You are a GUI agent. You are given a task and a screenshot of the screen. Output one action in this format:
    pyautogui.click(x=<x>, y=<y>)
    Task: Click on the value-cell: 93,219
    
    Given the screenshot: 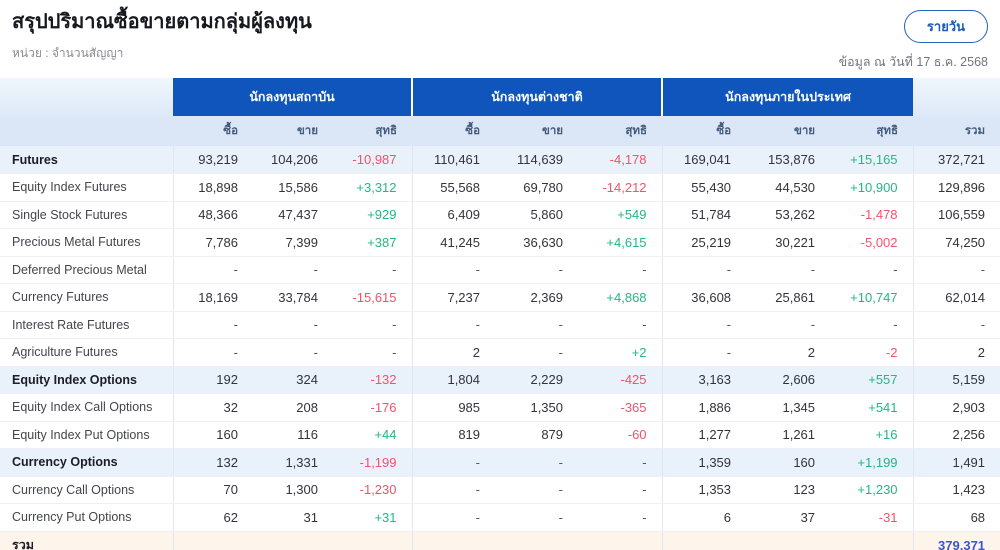 What is the action you would take?
    pyautogui.click(x=212, y=160)
    